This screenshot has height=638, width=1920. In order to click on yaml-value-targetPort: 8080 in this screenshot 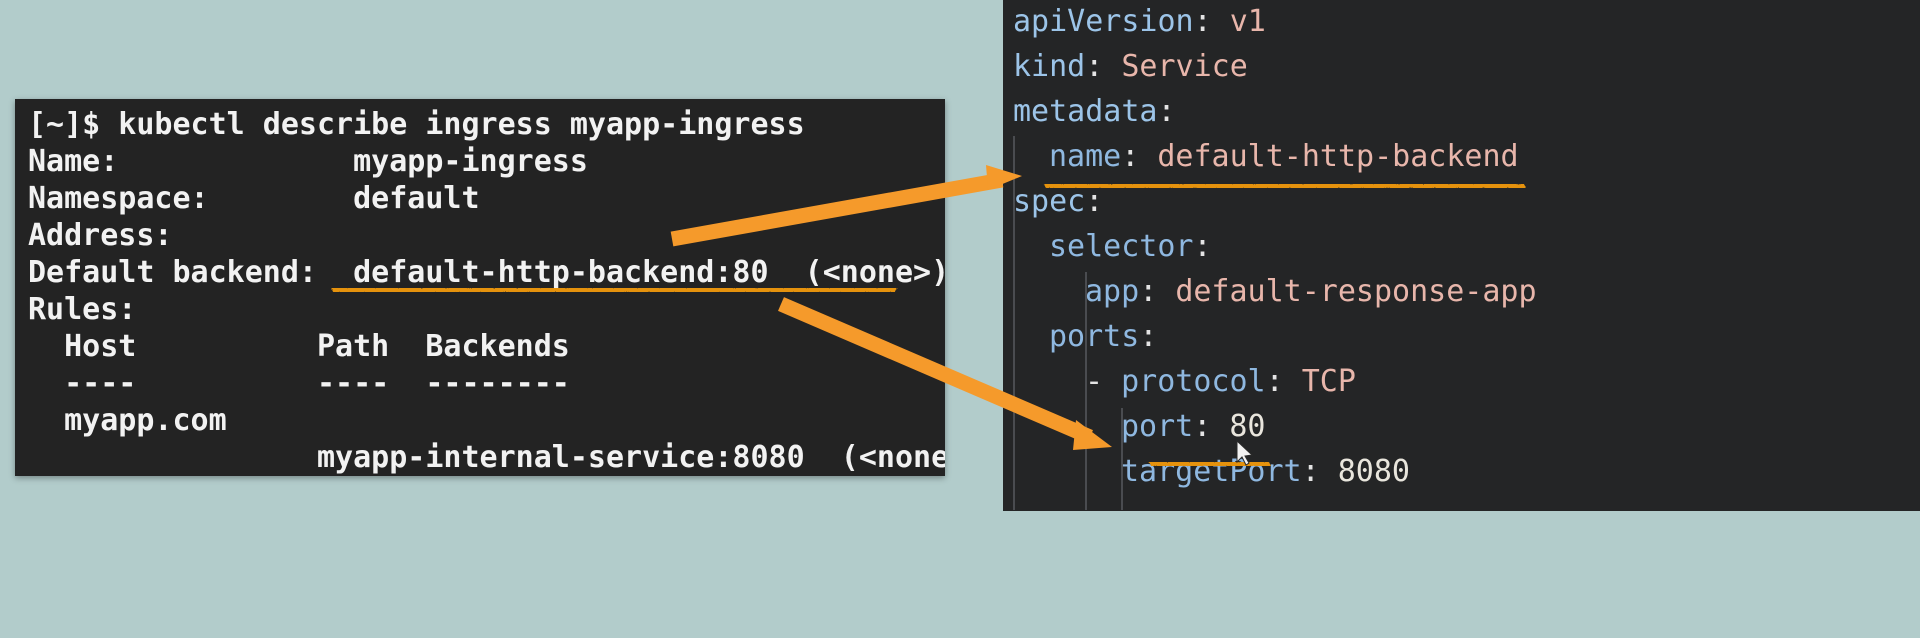, I will do `click(1373, 471)`.